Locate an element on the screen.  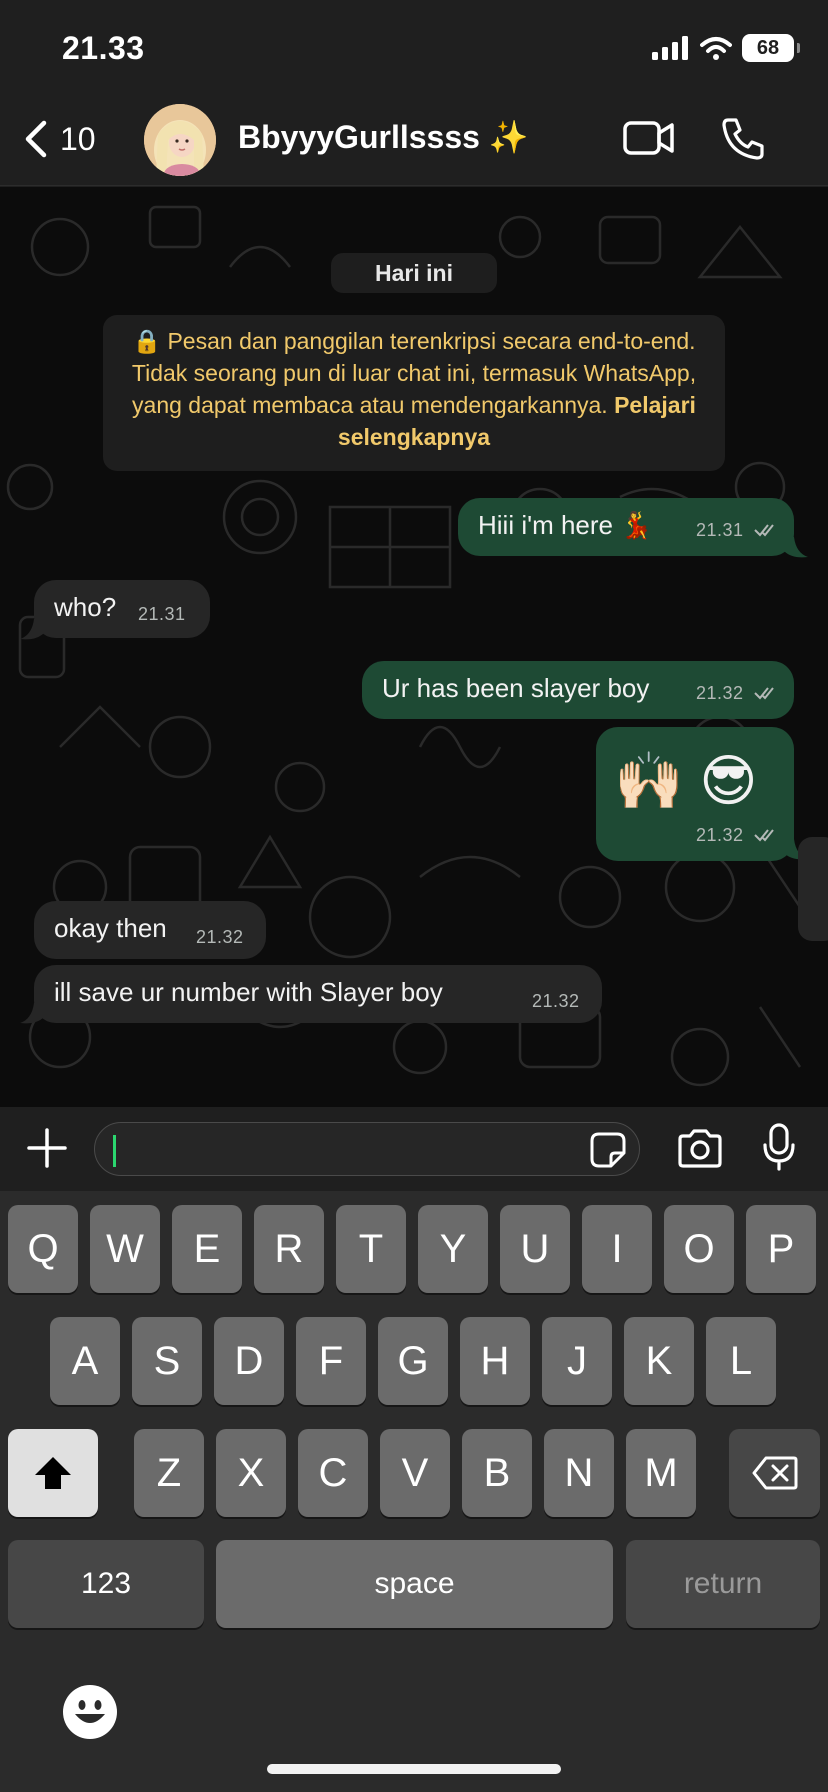
key-l: L is located at coordinates (741, 1361).